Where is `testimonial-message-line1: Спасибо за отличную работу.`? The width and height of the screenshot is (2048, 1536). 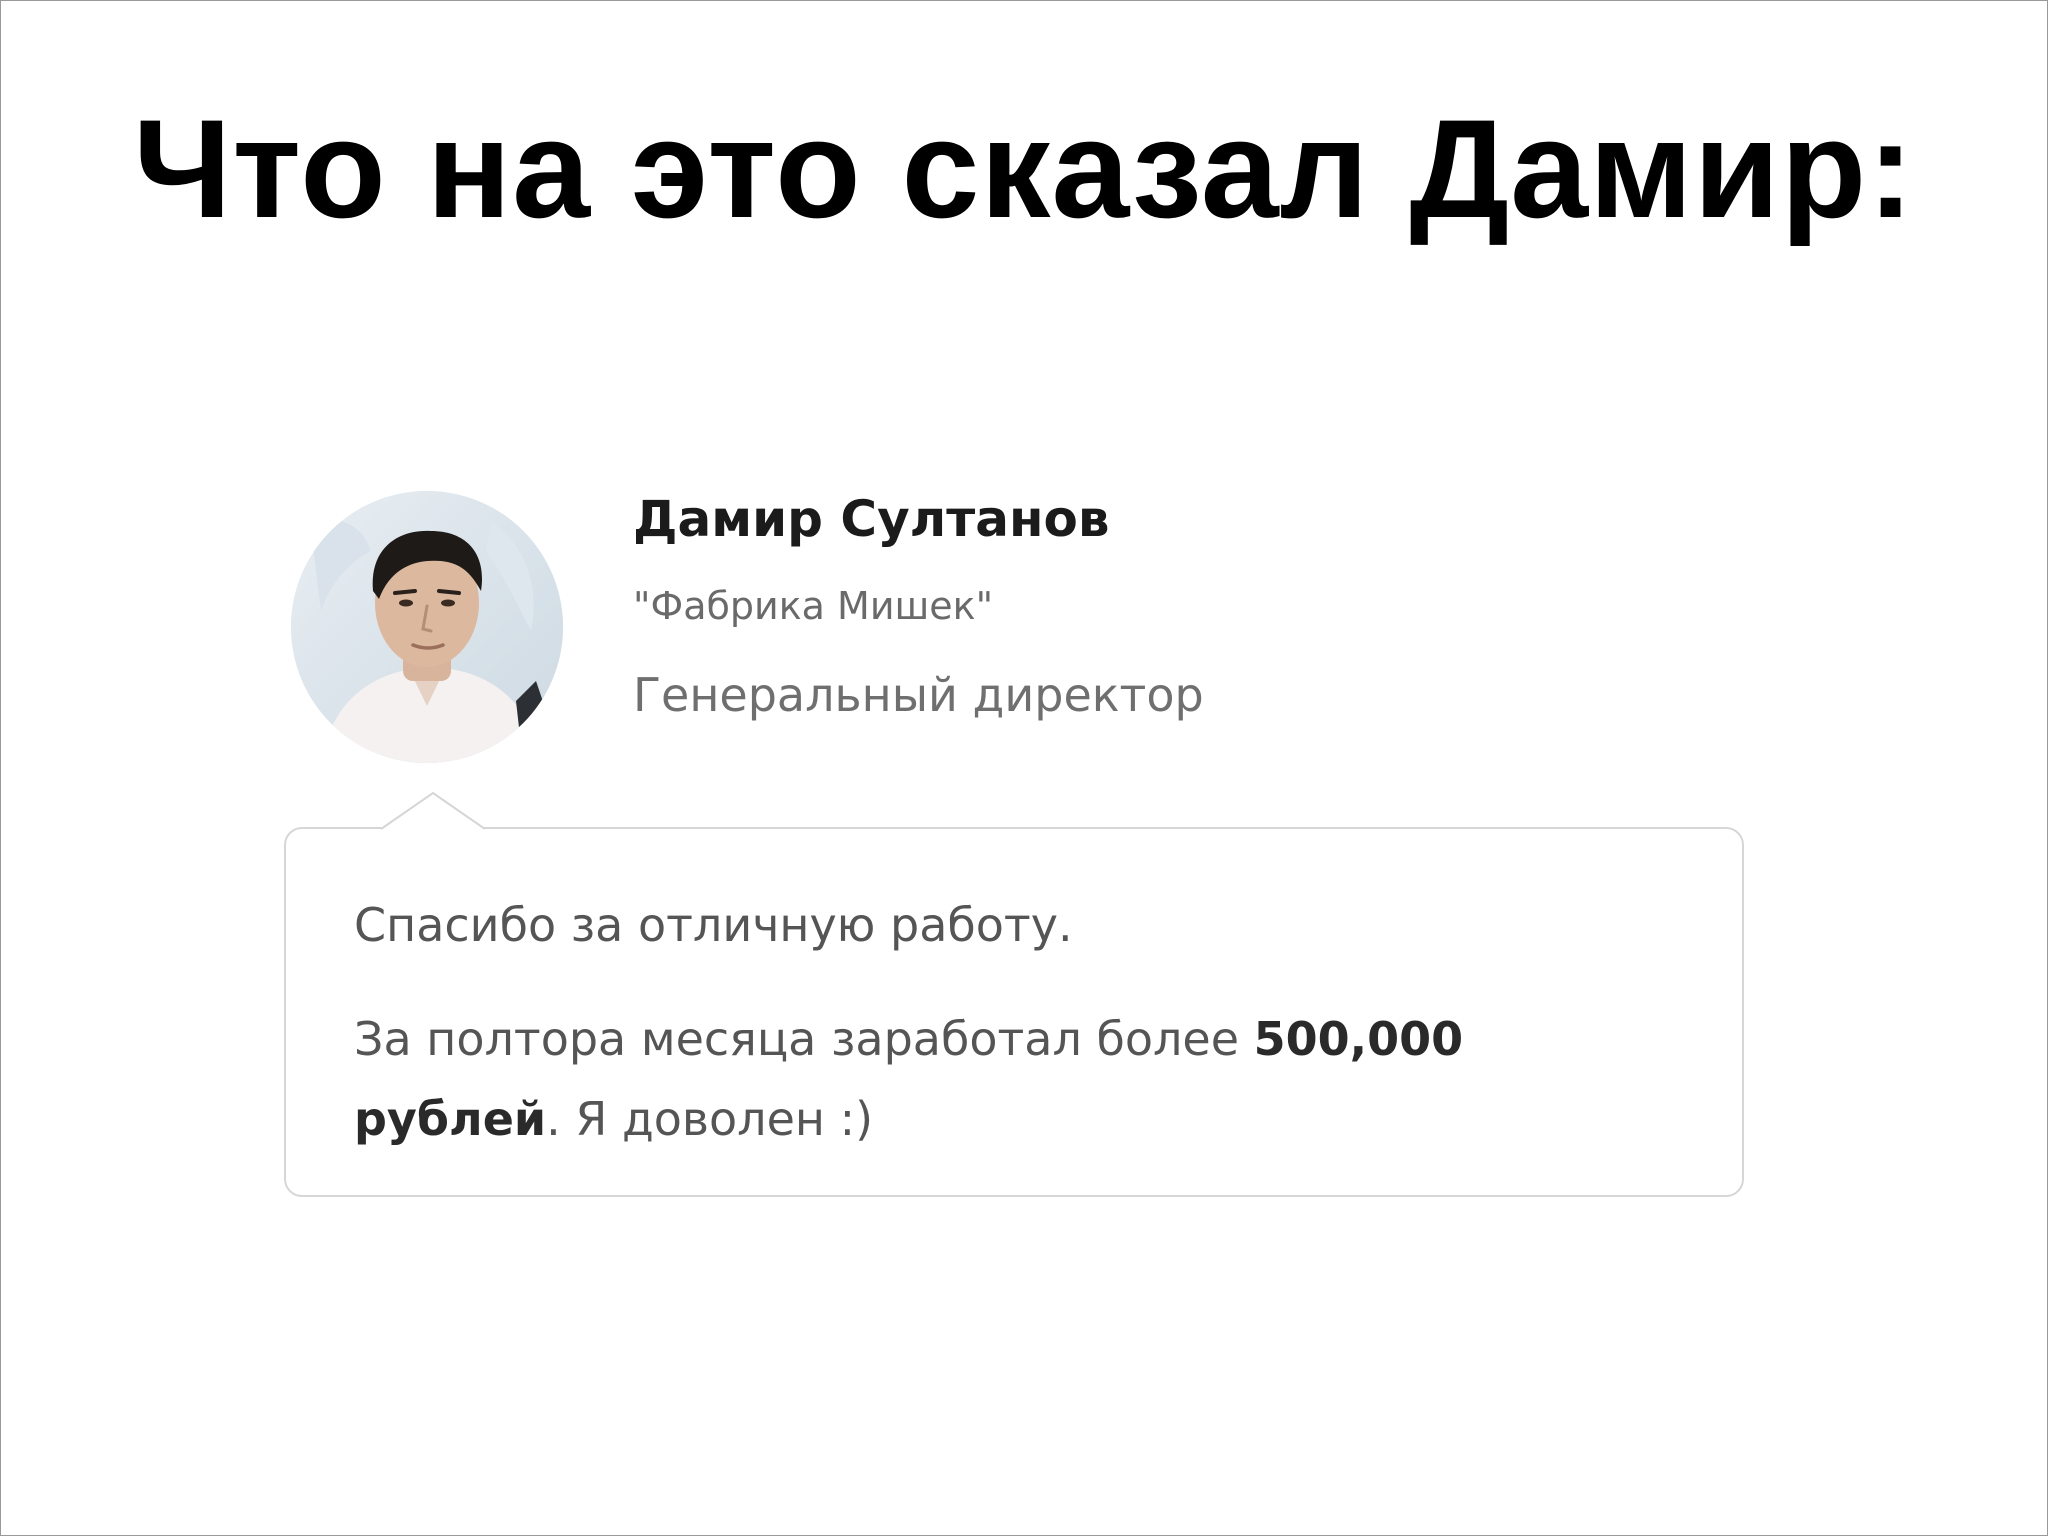
testimonial-message-line1: Спасибо за отличную работу. is located at coordinates (713, 925).